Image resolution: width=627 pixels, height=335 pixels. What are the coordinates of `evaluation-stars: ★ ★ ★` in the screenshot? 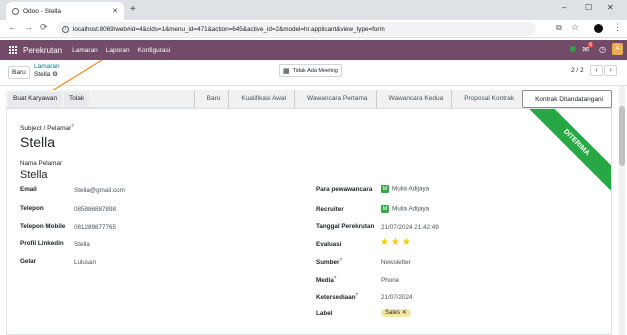 It's located at (395, 242).